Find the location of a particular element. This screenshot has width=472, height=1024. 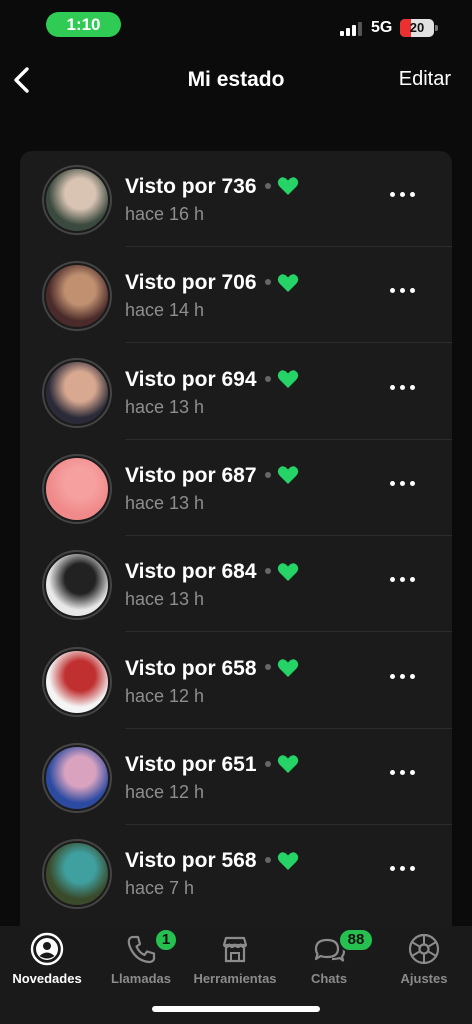

seen-count: Visto por 706 is located at coordinates (191, 283).